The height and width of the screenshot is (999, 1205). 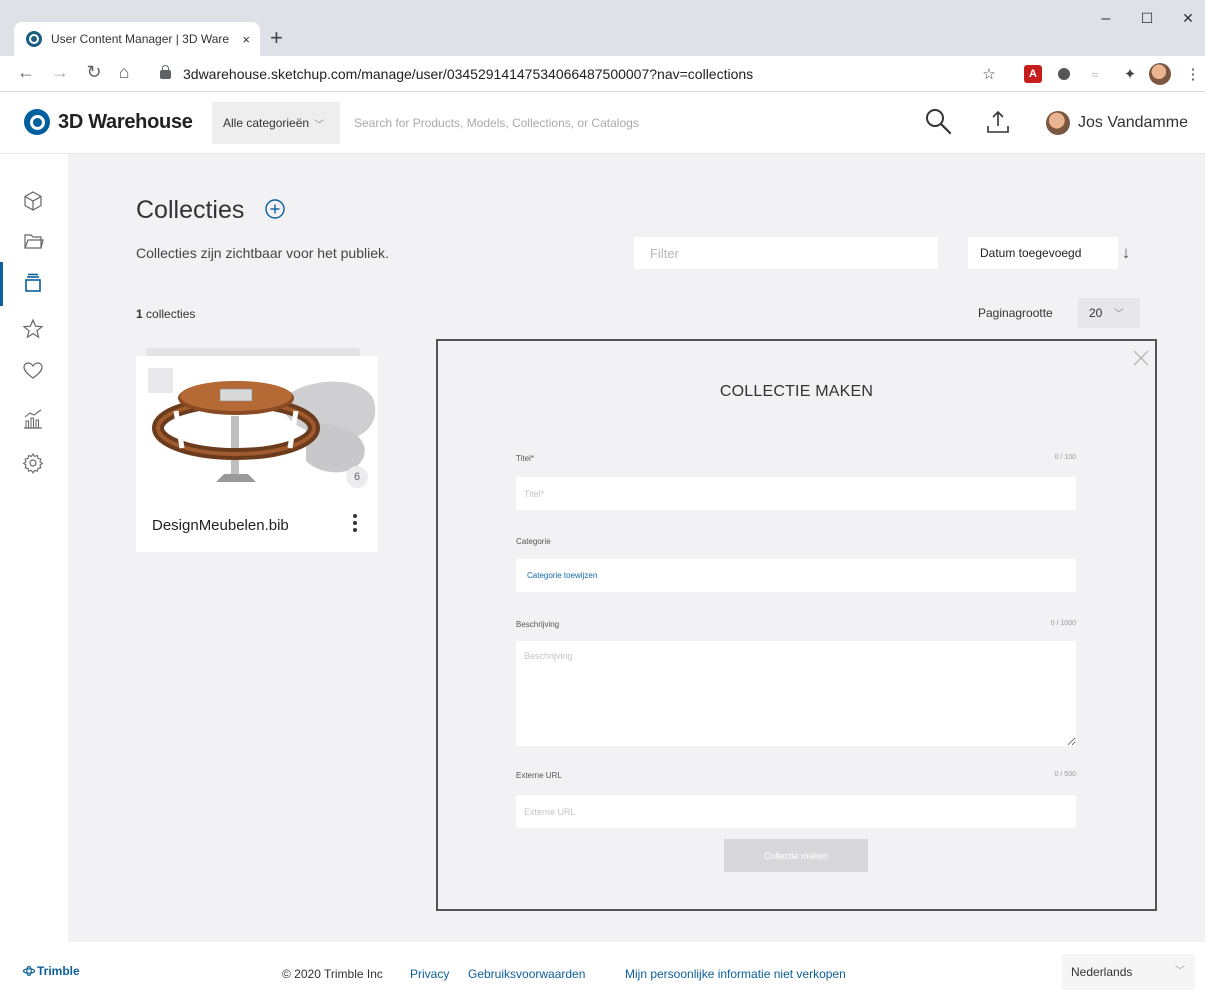 What do you see at coordinates (94, 72) in the screenshot?
I see `reload-button: ↻` at bounding box center [94, 72].